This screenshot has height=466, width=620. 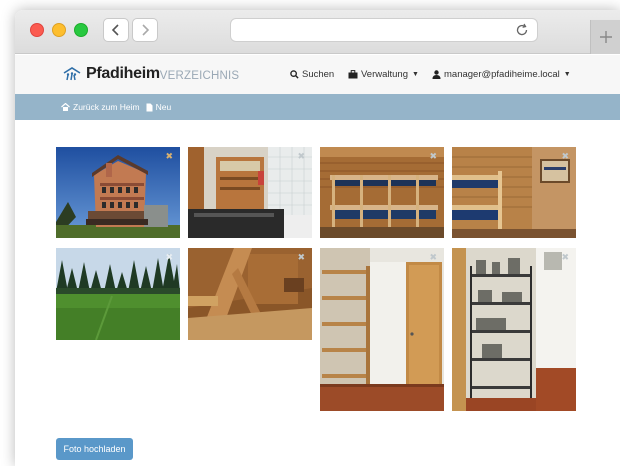 I want to click on photo-bunk-beds-corner, so click(x=514, y=192).